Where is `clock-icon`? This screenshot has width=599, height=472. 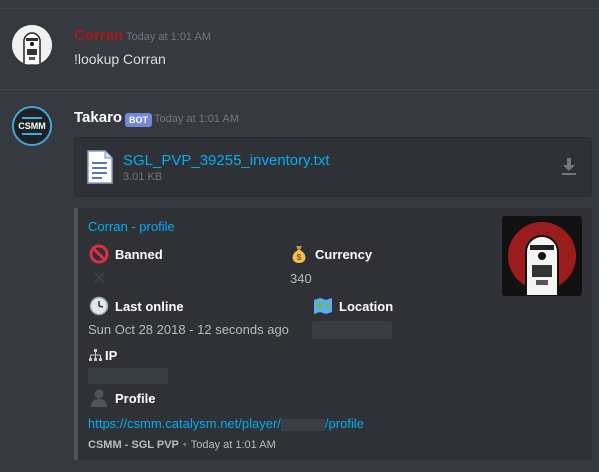 clock-icon is located at coordinates (99, 306).